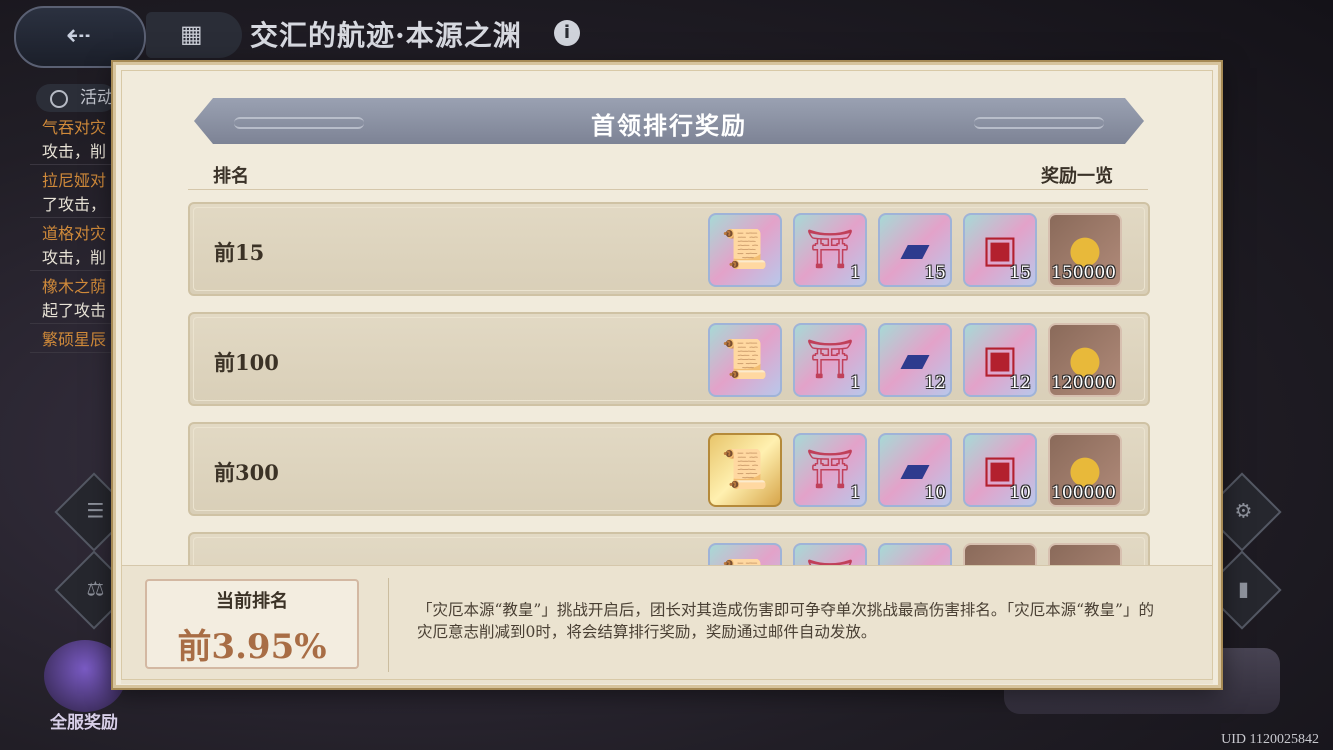 The height and width of the screenshot is (750, 1333). I want to click on reward-item: ▰, so click(915, 554).